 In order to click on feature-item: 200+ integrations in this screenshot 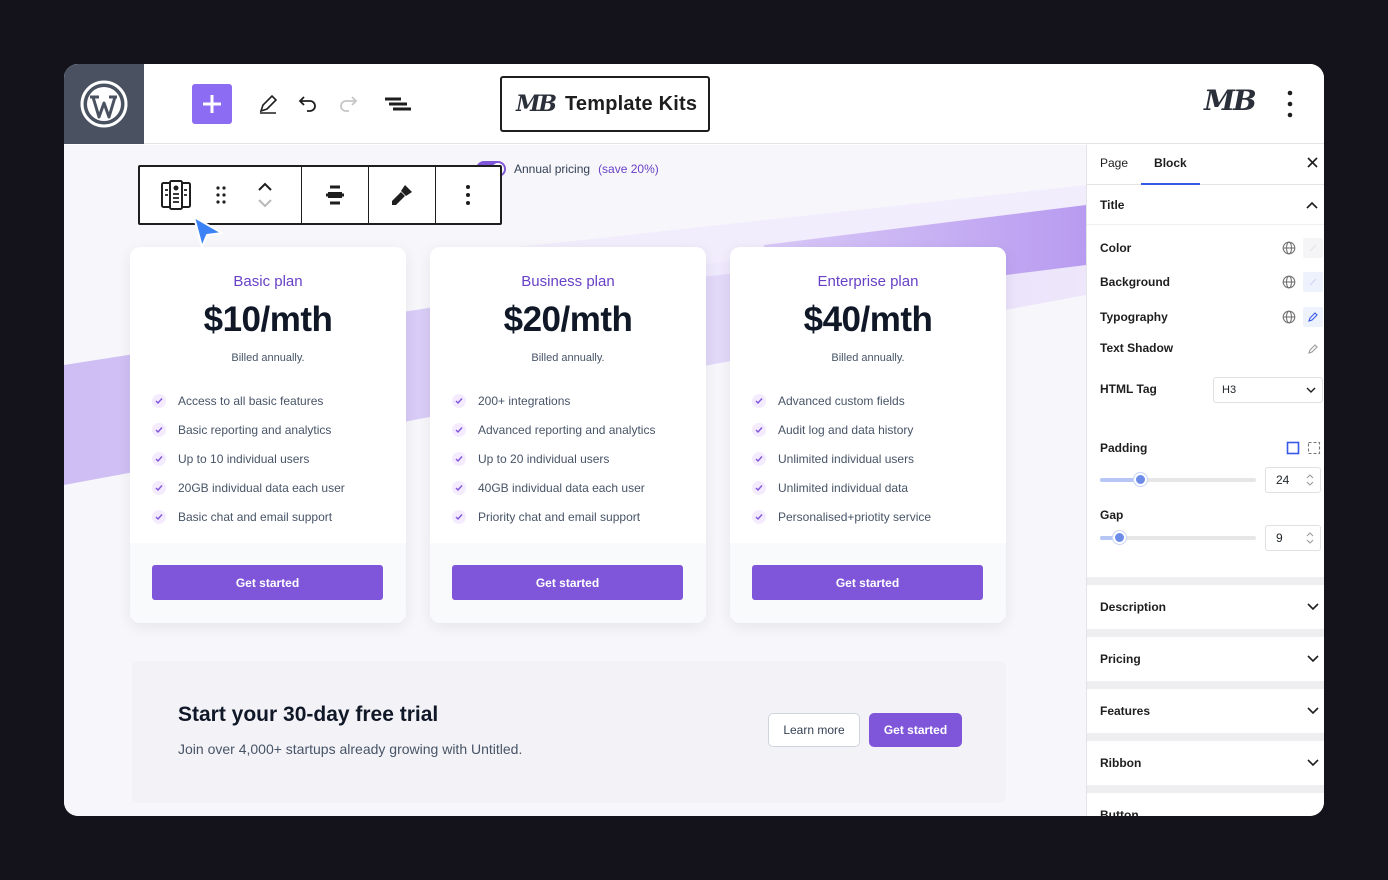, I will do `click(579, 400)`.